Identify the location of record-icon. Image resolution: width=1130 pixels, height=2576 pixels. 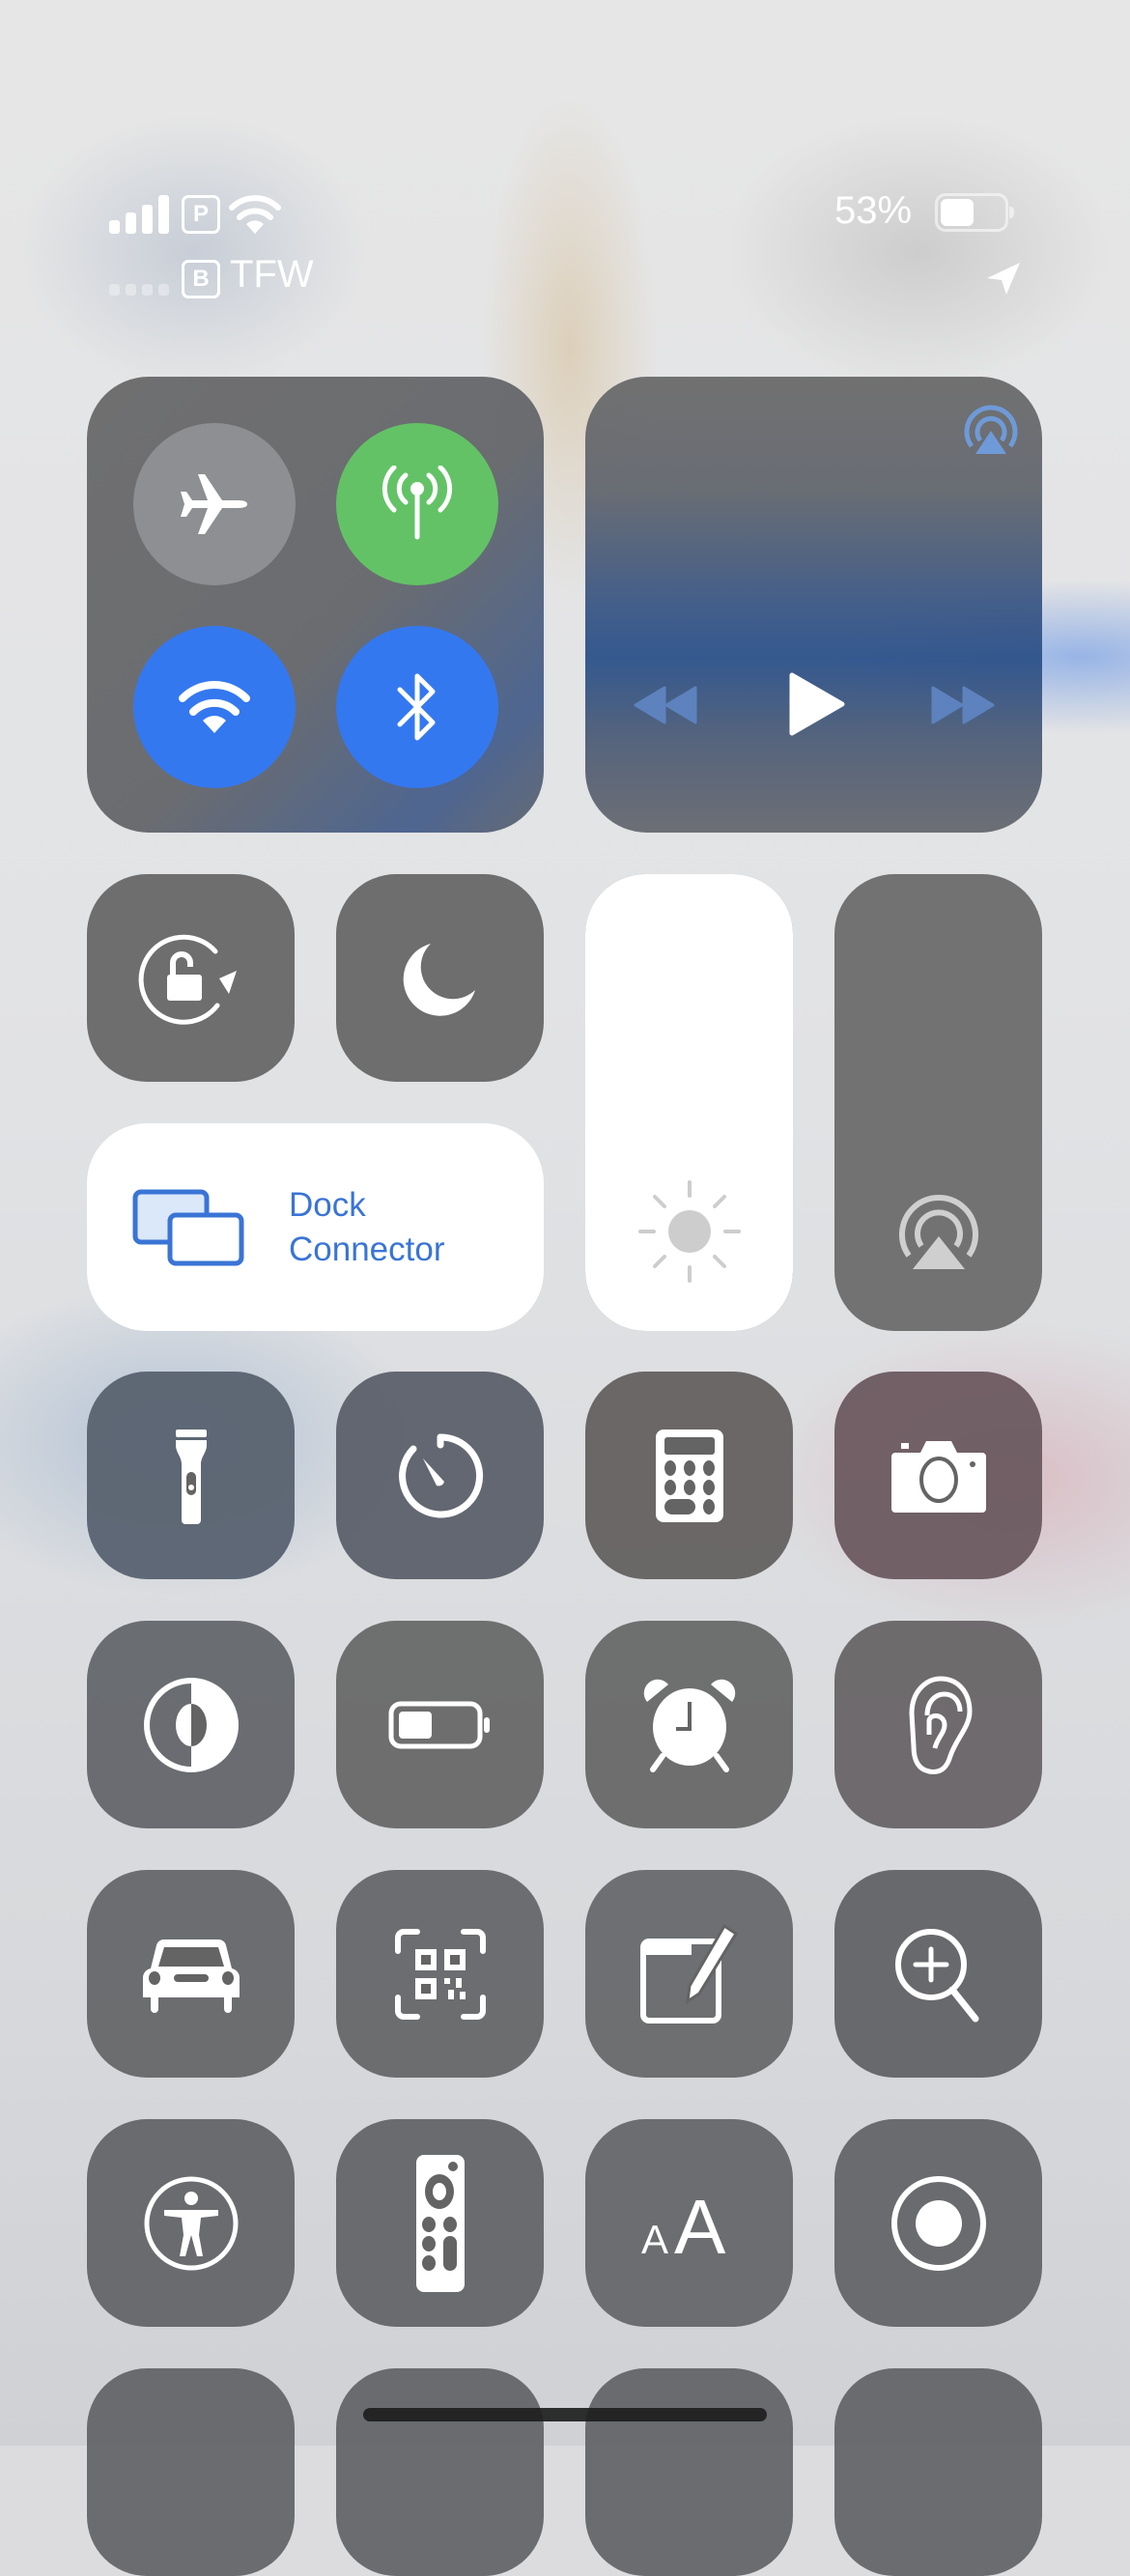
(939, 2223).